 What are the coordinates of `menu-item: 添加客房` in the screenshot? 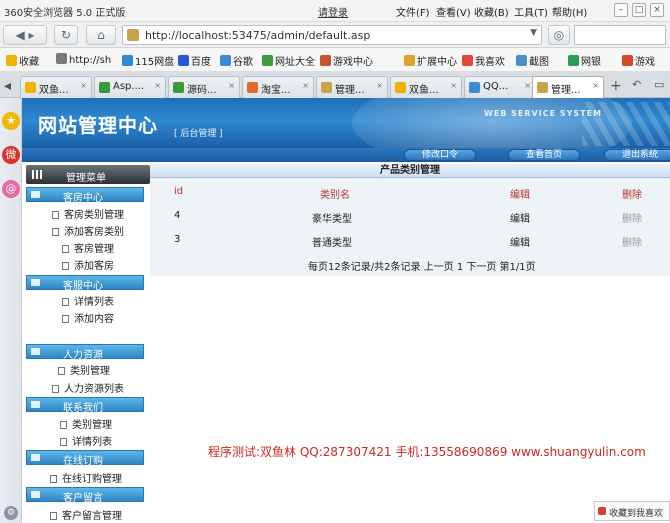 It's located at (88, 264).